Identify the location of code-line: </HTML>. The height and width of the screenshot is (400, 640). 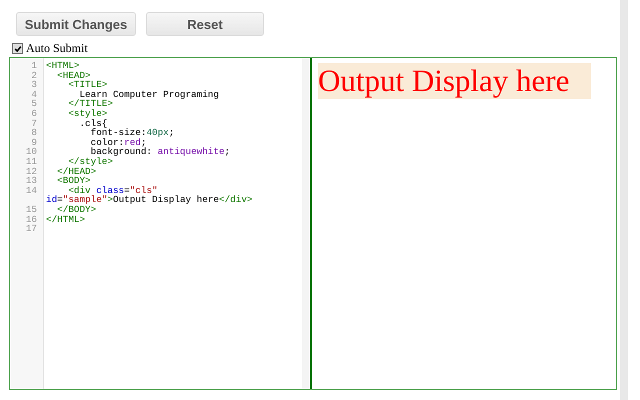
(66, 219).